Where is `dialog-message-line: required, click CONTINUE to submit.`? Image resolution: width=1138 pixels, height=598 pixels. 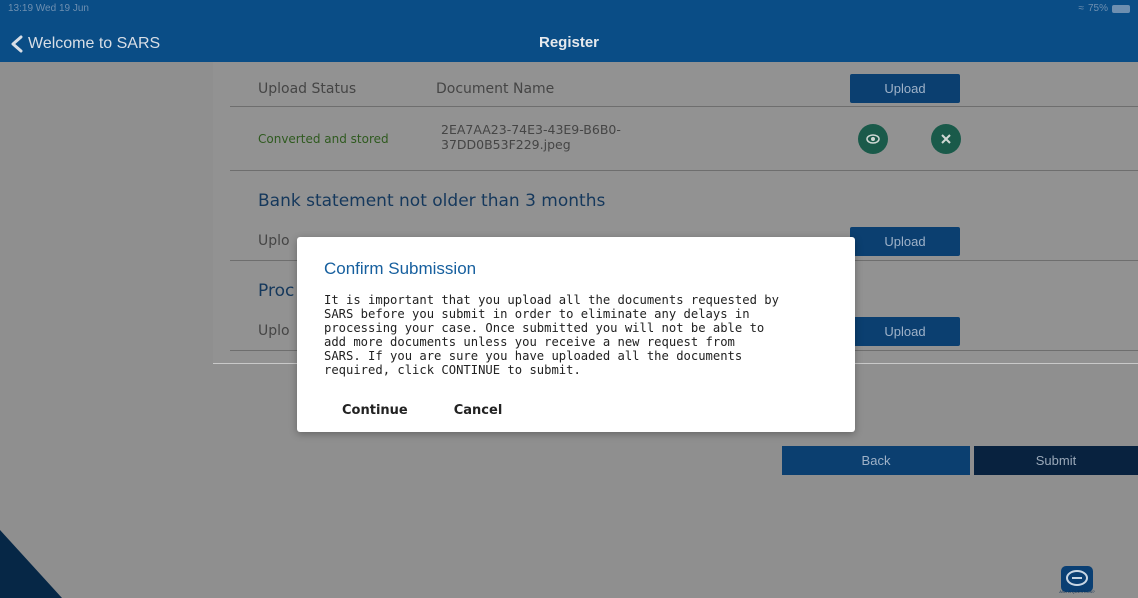
dialog-message-line: required, click CONTINUE to submit. is located at coordinates (452, 370).